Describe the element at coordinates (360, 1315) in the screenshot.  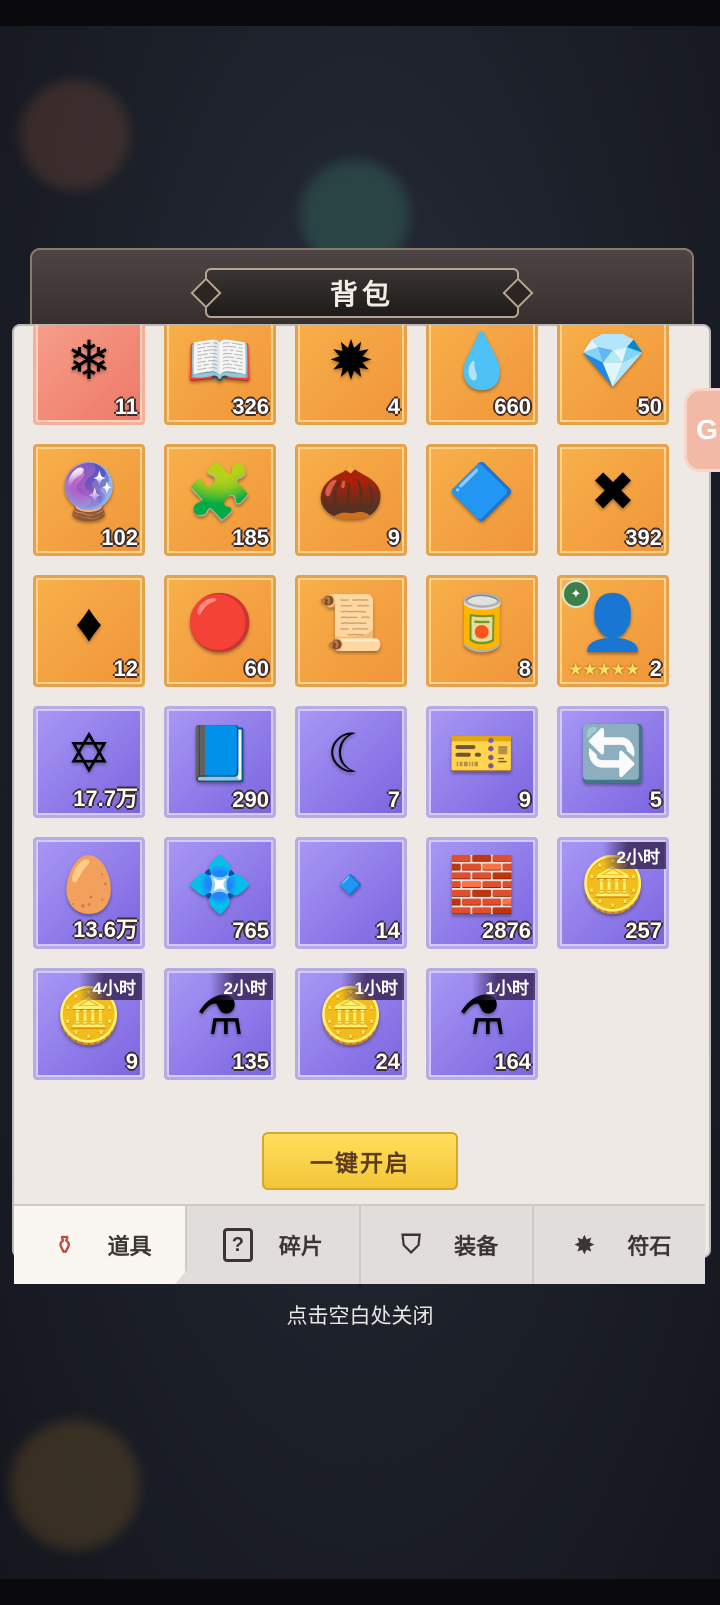
I see `close-hint: 点击空白处关闭` at that location.